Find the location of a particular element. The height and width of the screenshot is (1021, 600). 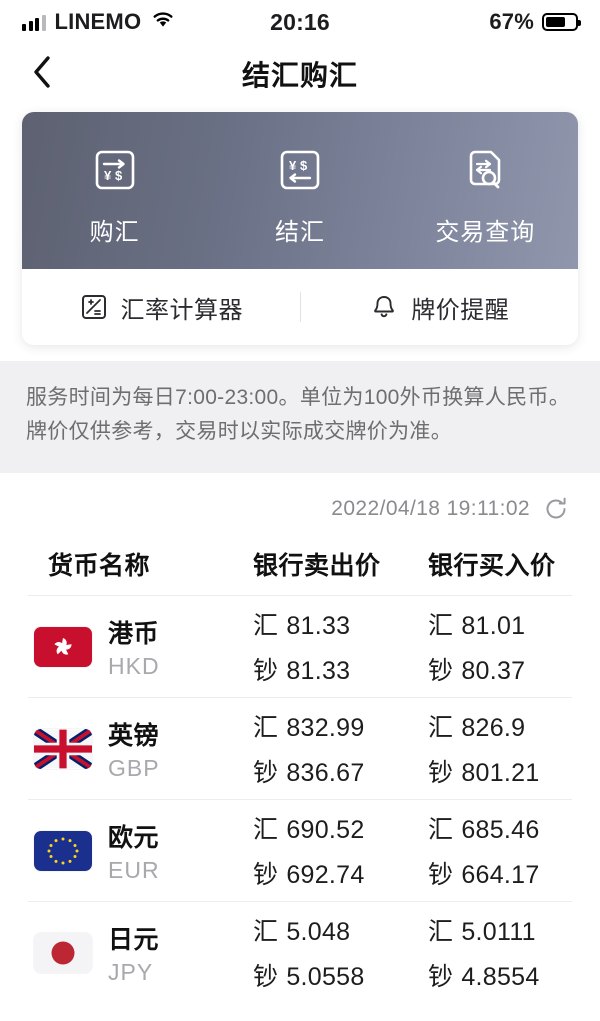

table-row: 日元 JPY 汇 5.048 钞 5.0558 汇 5.0111 钞 4.8554 is located at coordinates (300, 952).